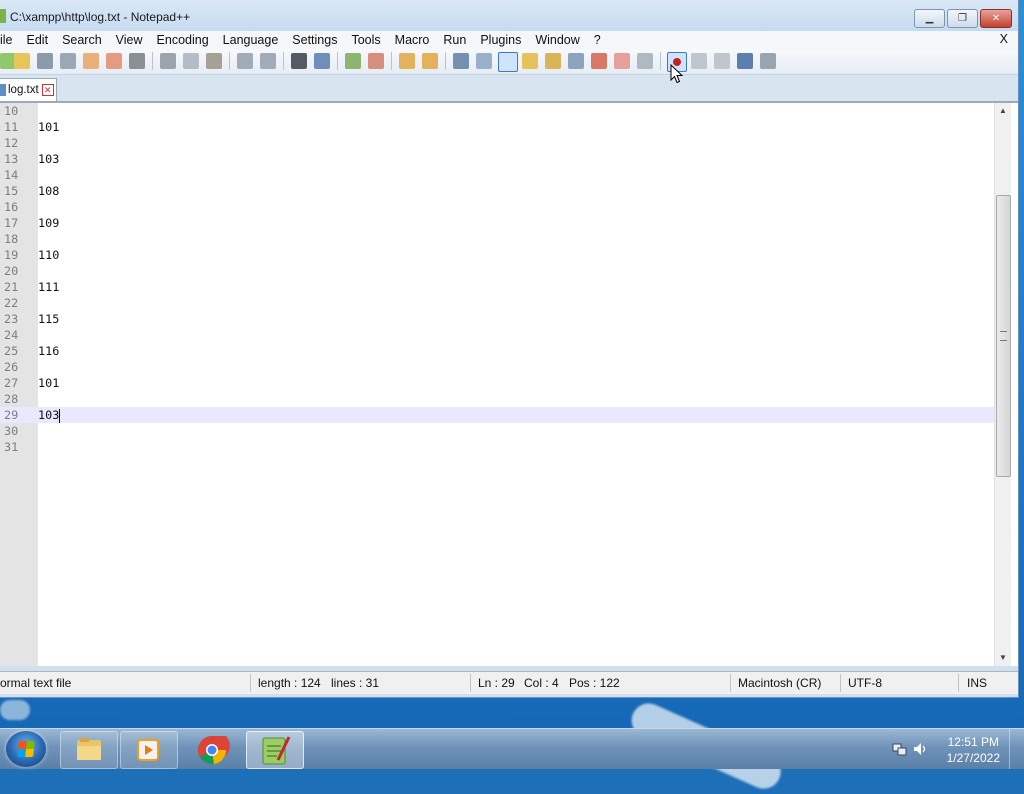 This screenshot has height=794, width=1024. What do you see at coordinates (3, 16) in the screenshot?
I see `notepad-plus-plus-icon` at bounding box center [3, 16].